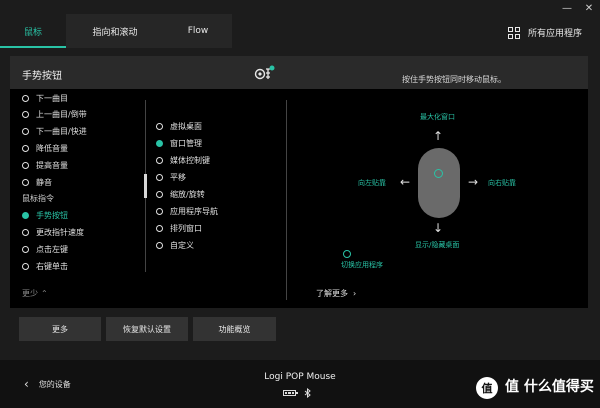 This screenshot has height=408, width=600. I want to click on gesture-mode-item: 缩放/旋转, so click(180, 194).